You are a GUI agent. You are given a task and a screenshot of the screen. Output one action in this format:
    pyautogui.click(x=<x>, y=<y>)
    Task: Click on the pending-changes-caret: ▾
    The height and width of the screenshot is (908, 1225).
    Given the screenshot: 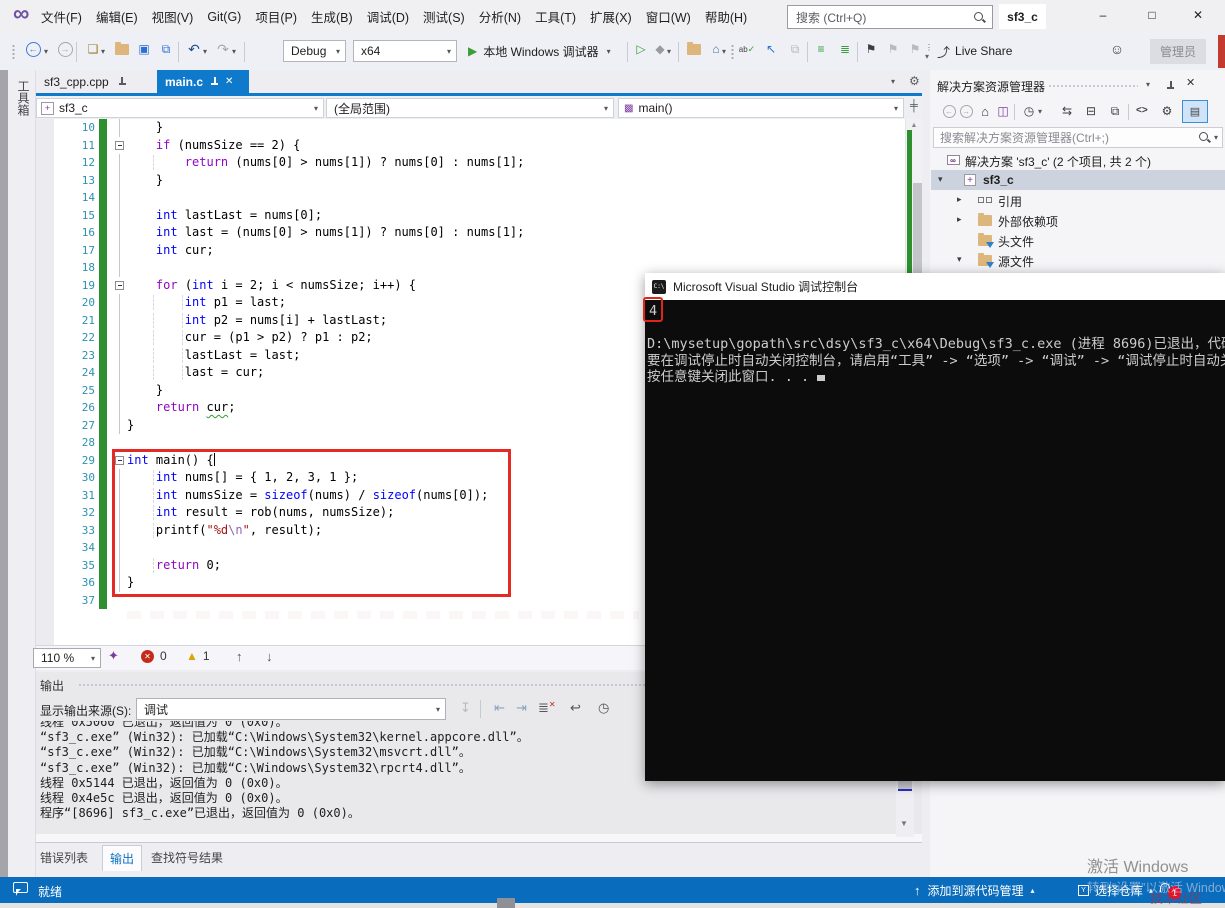 What is the action you would take?
    pyautogui.click(x=1040, y=111)
    